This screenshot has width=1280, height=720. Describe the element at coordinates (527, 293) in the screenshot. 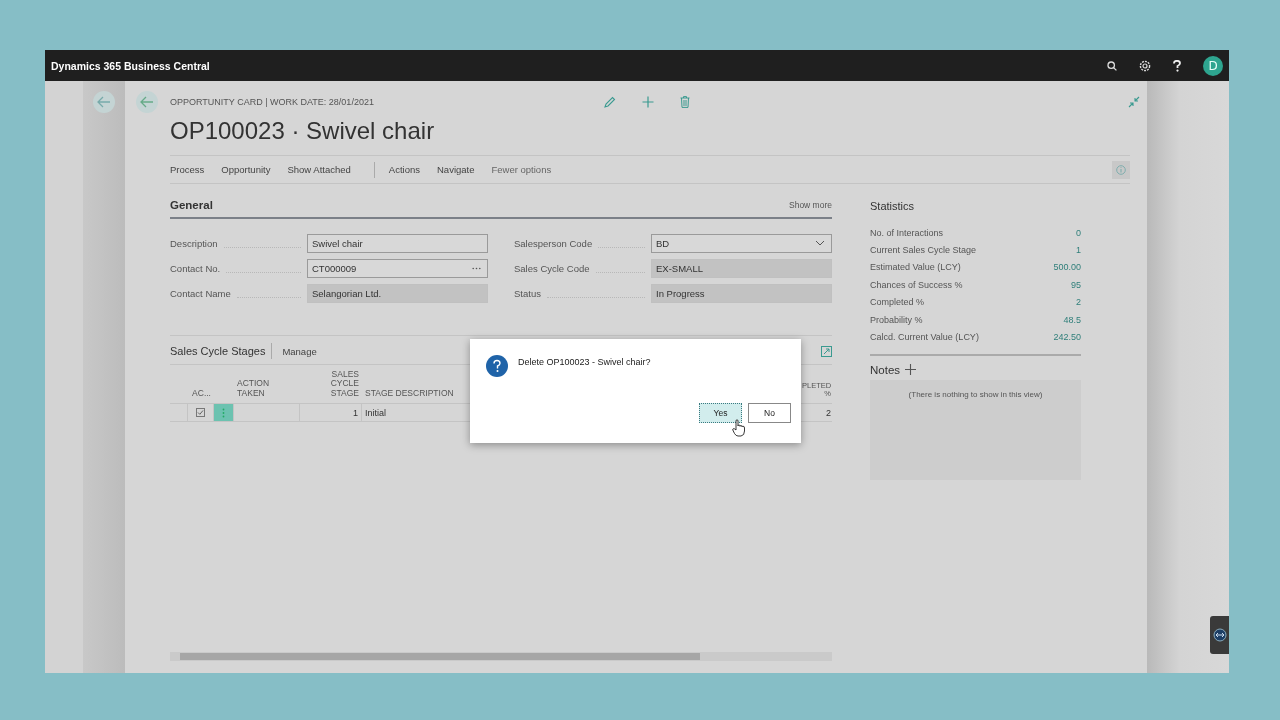

I see `field-label: Status` at that location.